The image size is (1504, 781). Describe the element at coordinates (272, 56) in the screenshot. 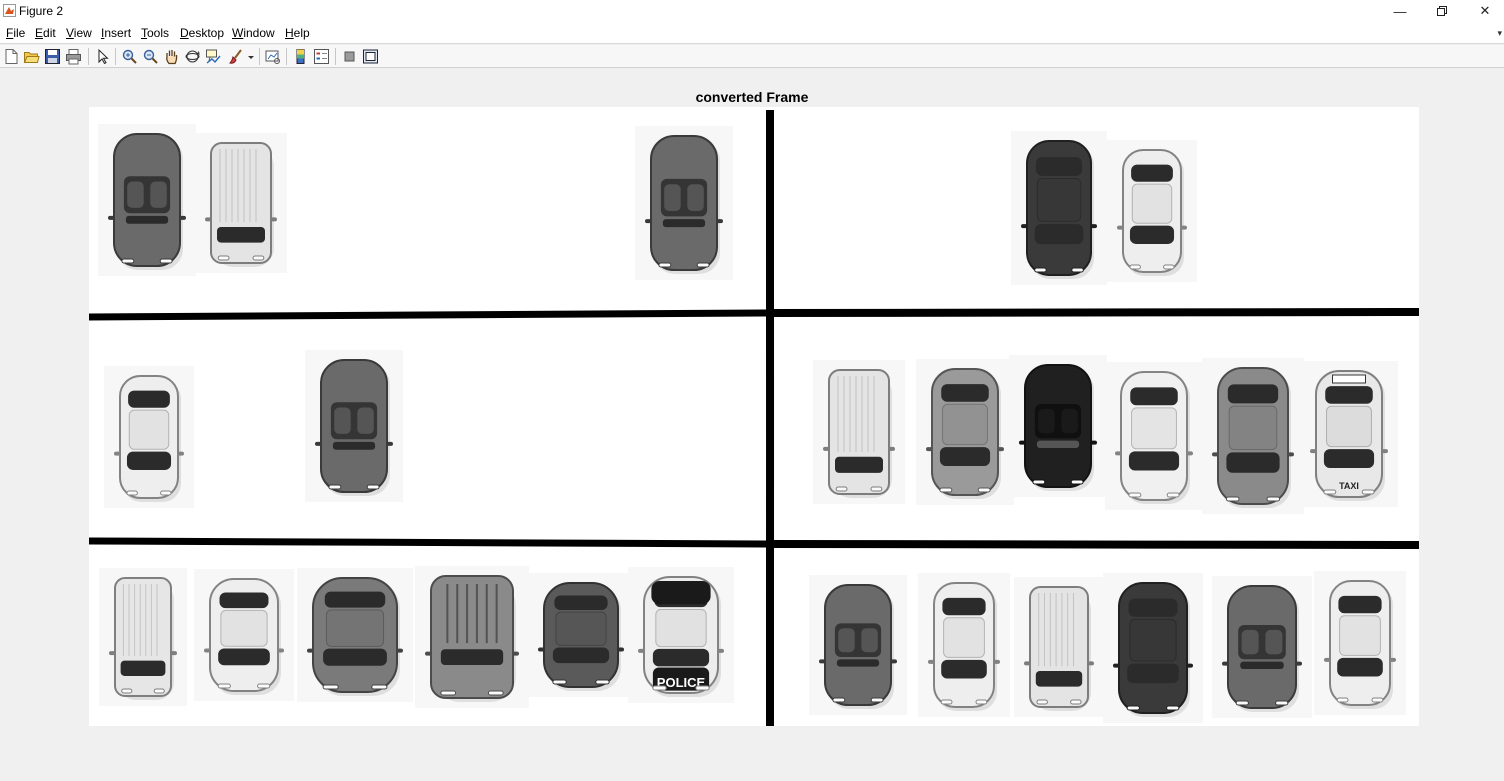

I see `link-plot-icon` at that location.